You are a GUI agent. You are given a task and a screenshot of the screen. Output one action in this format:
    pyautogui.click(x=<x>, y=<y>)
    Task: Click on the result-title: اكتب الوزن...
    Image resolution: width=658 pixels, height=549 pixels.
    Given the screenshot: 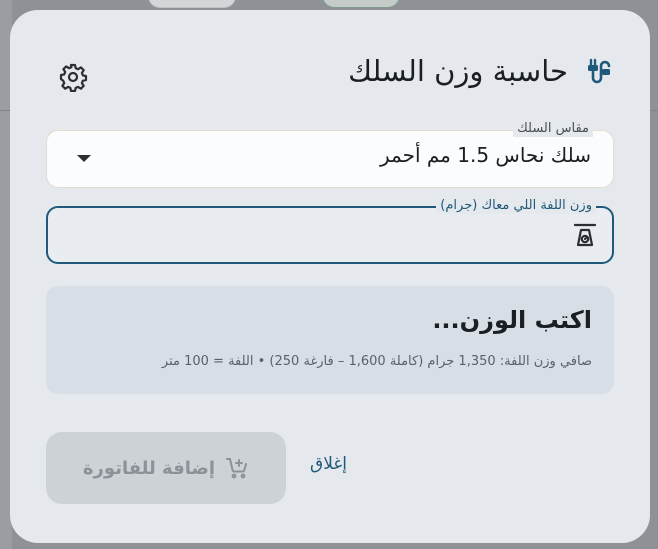 What is the action you would take?
    pyautogui.click(x=512, y=320)
    